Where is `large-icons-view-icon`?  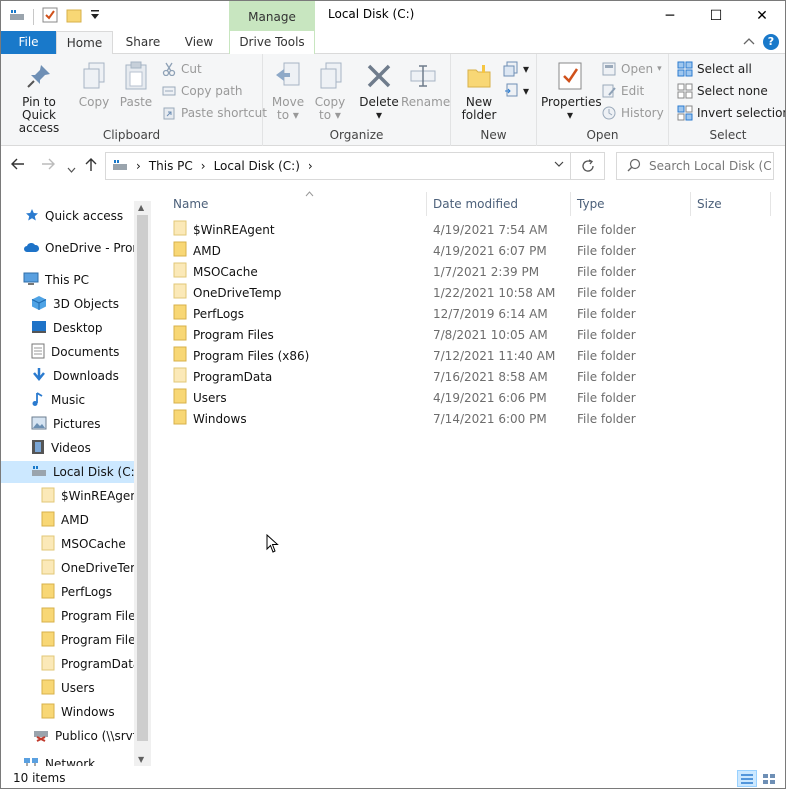 large-icons-view-icon is located at coordinates (769, 778).